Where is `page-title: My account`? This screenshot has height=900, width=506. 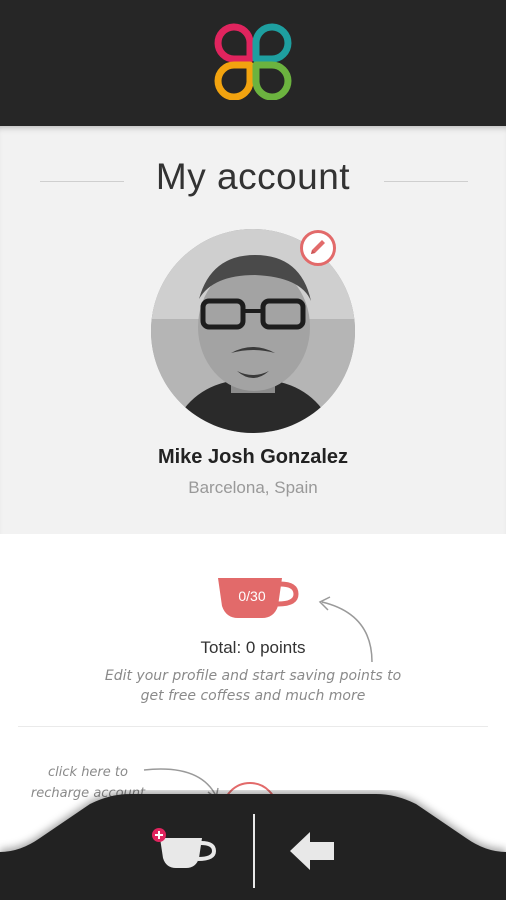
page-title: My account is located at coordinates (253, 176).